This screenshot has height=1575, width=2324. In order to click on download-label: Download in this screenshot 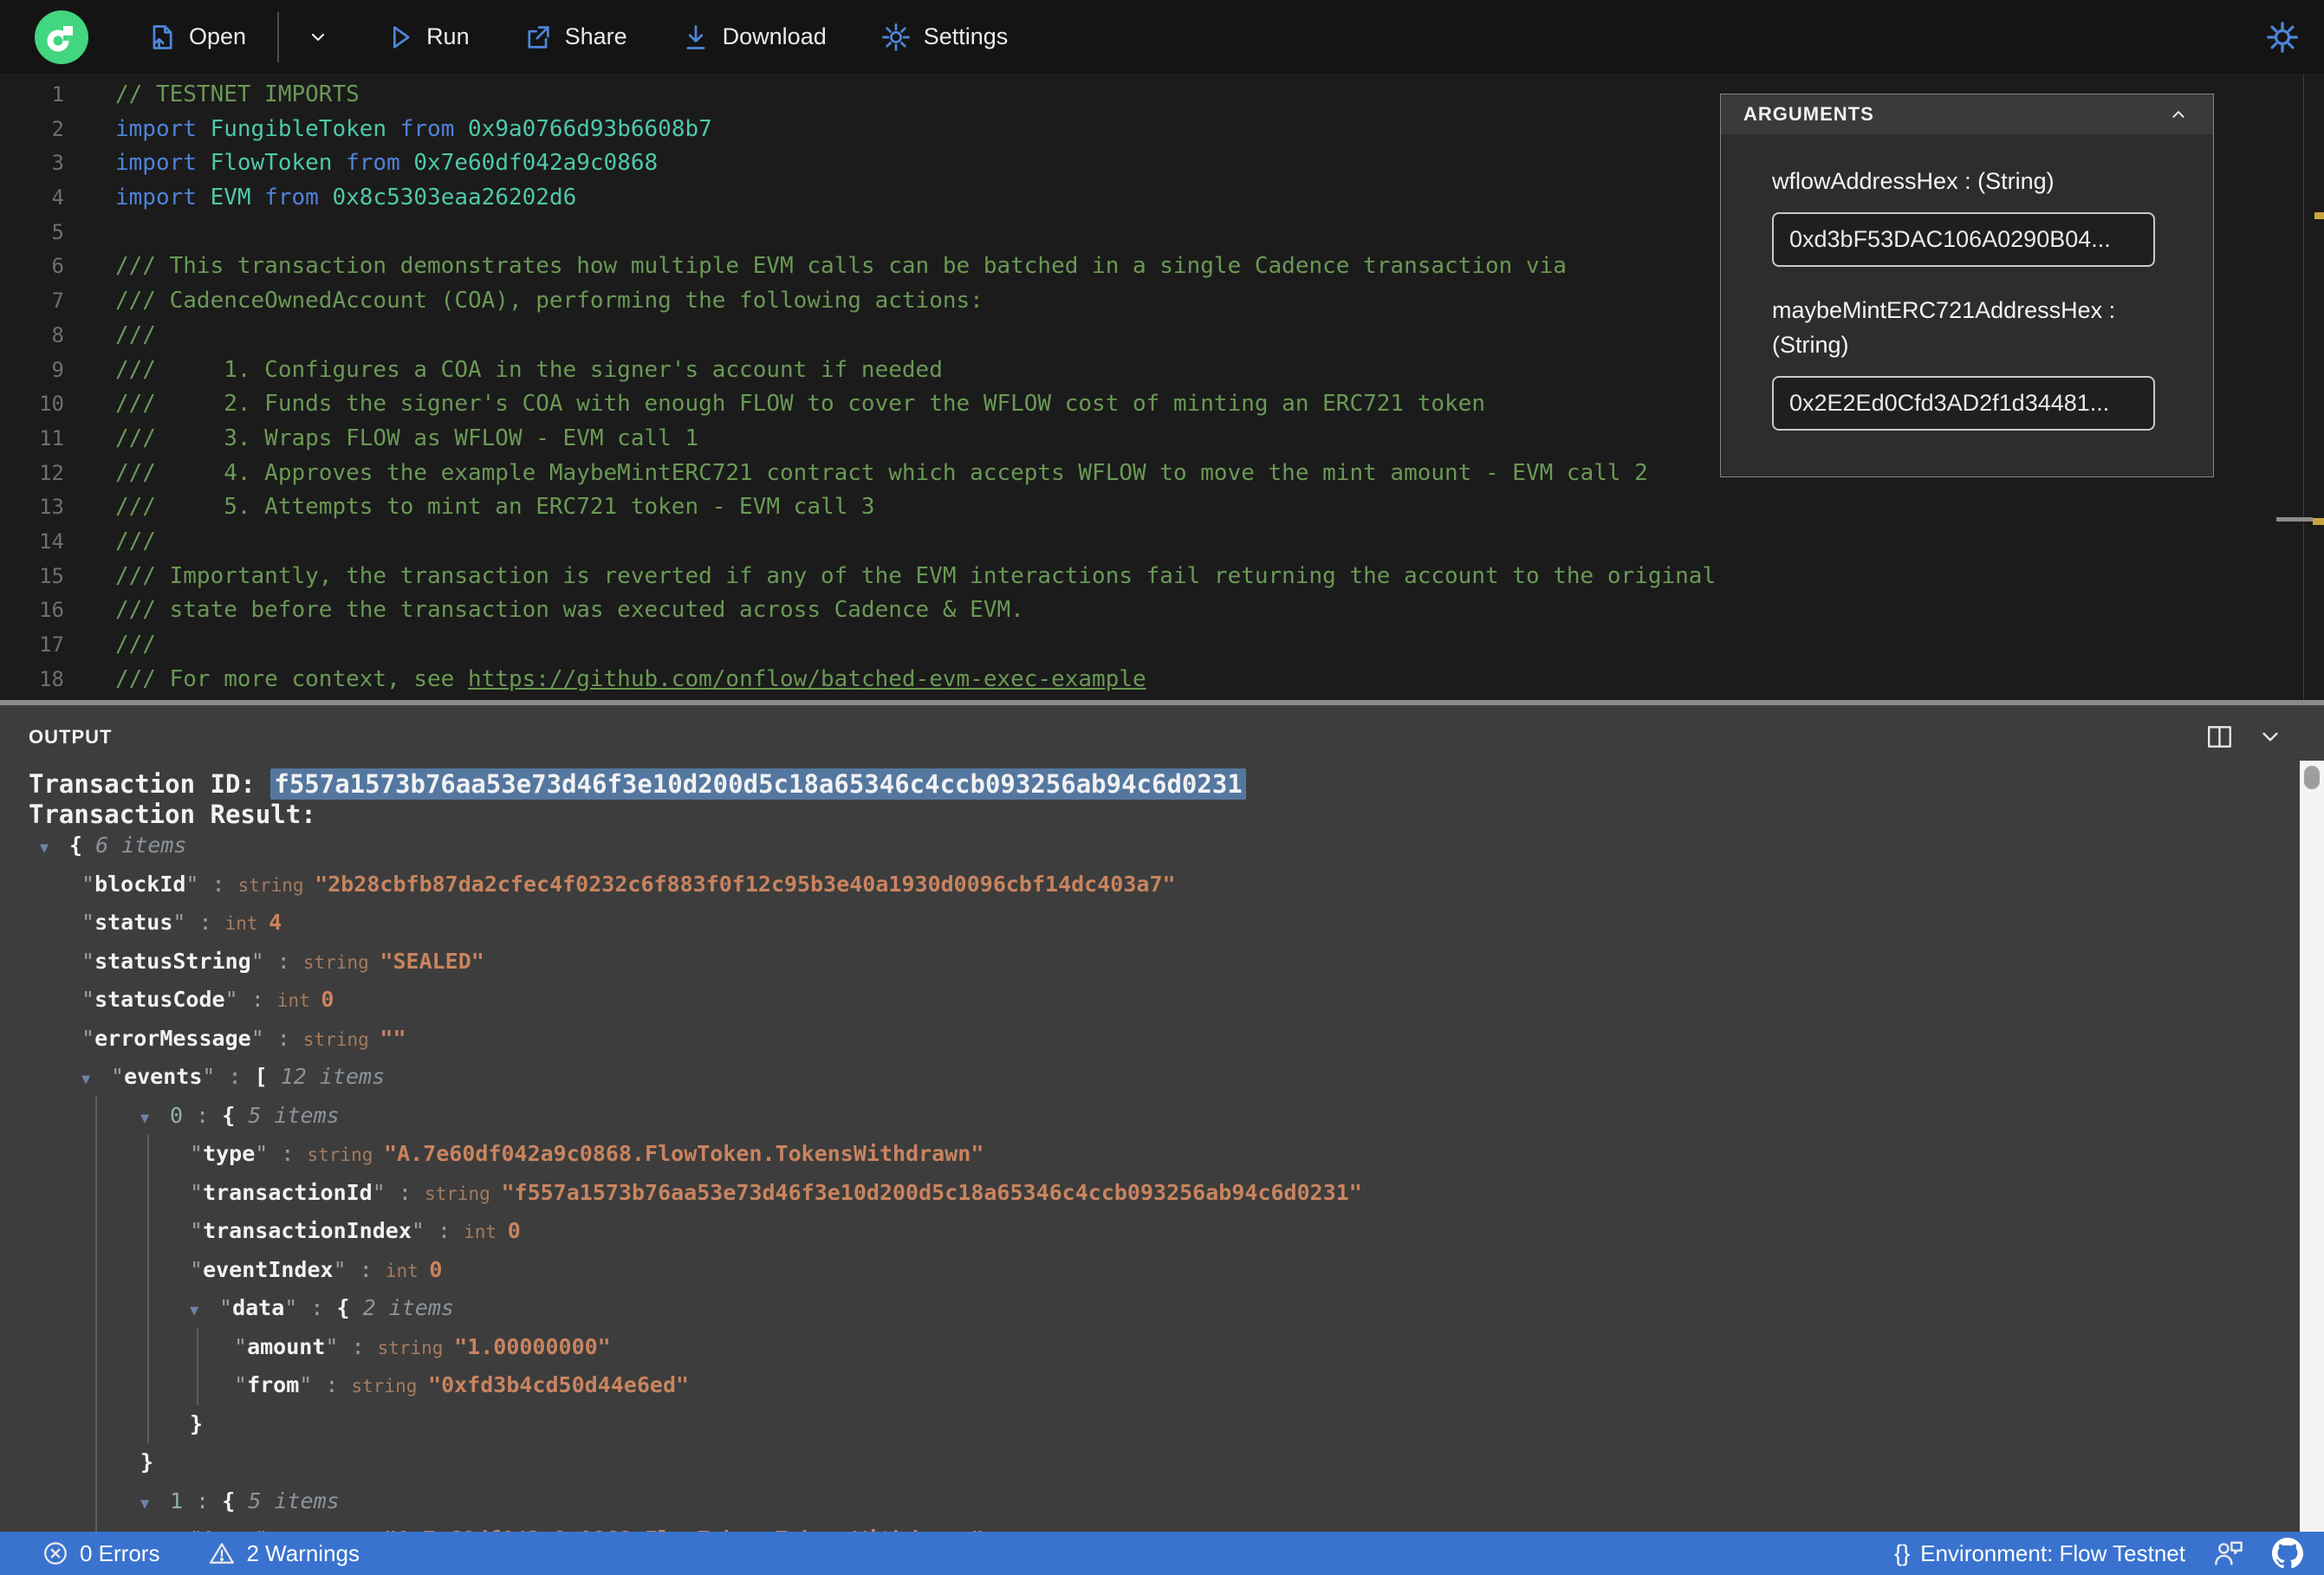, I will do `click(774, 36)`.